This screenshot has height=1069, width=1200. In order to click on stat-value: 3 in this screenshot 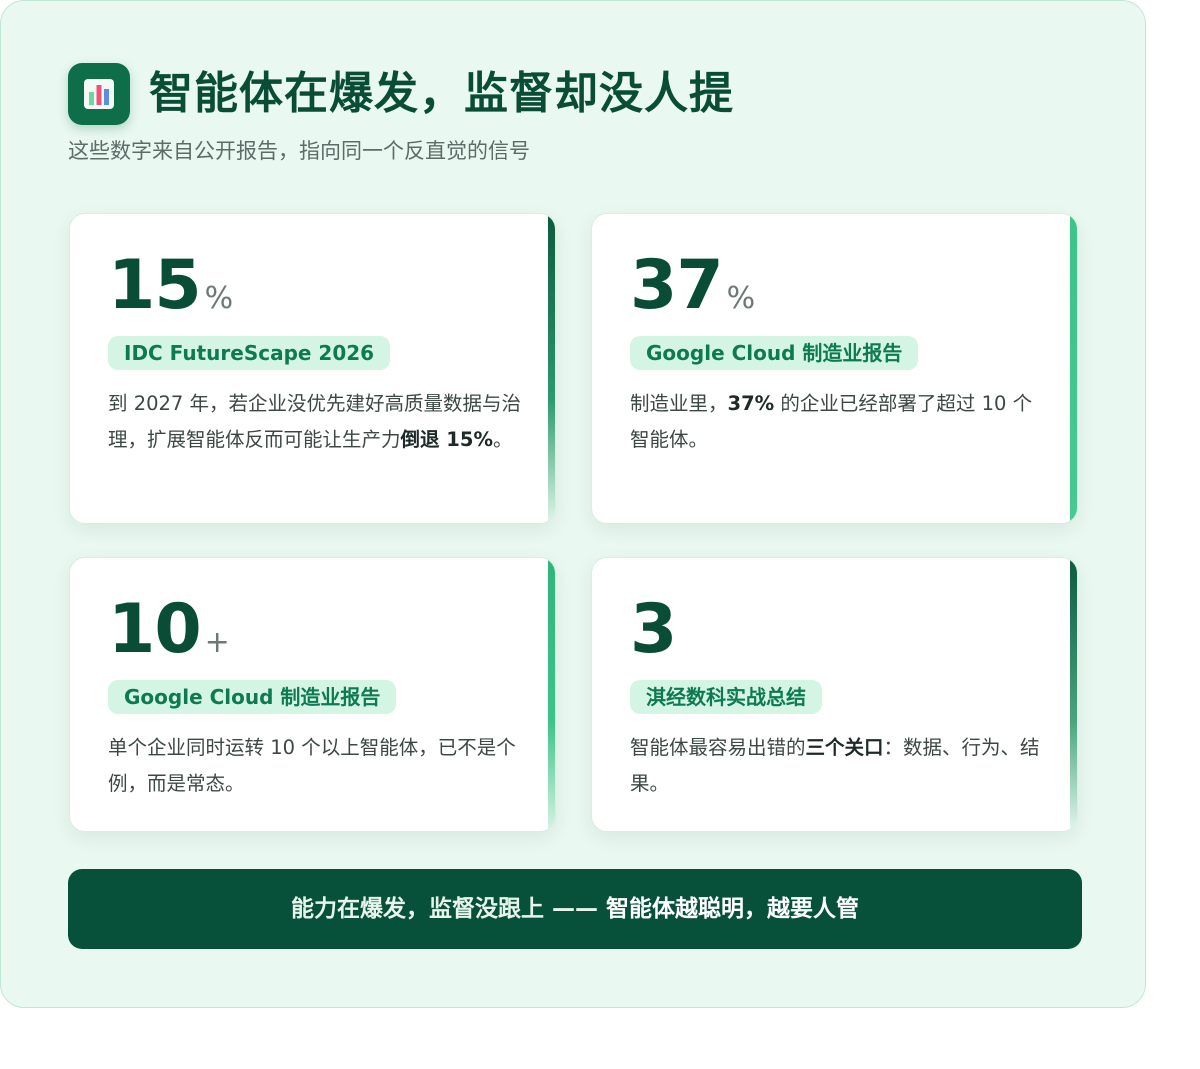, I will do `click(655, 638)`.